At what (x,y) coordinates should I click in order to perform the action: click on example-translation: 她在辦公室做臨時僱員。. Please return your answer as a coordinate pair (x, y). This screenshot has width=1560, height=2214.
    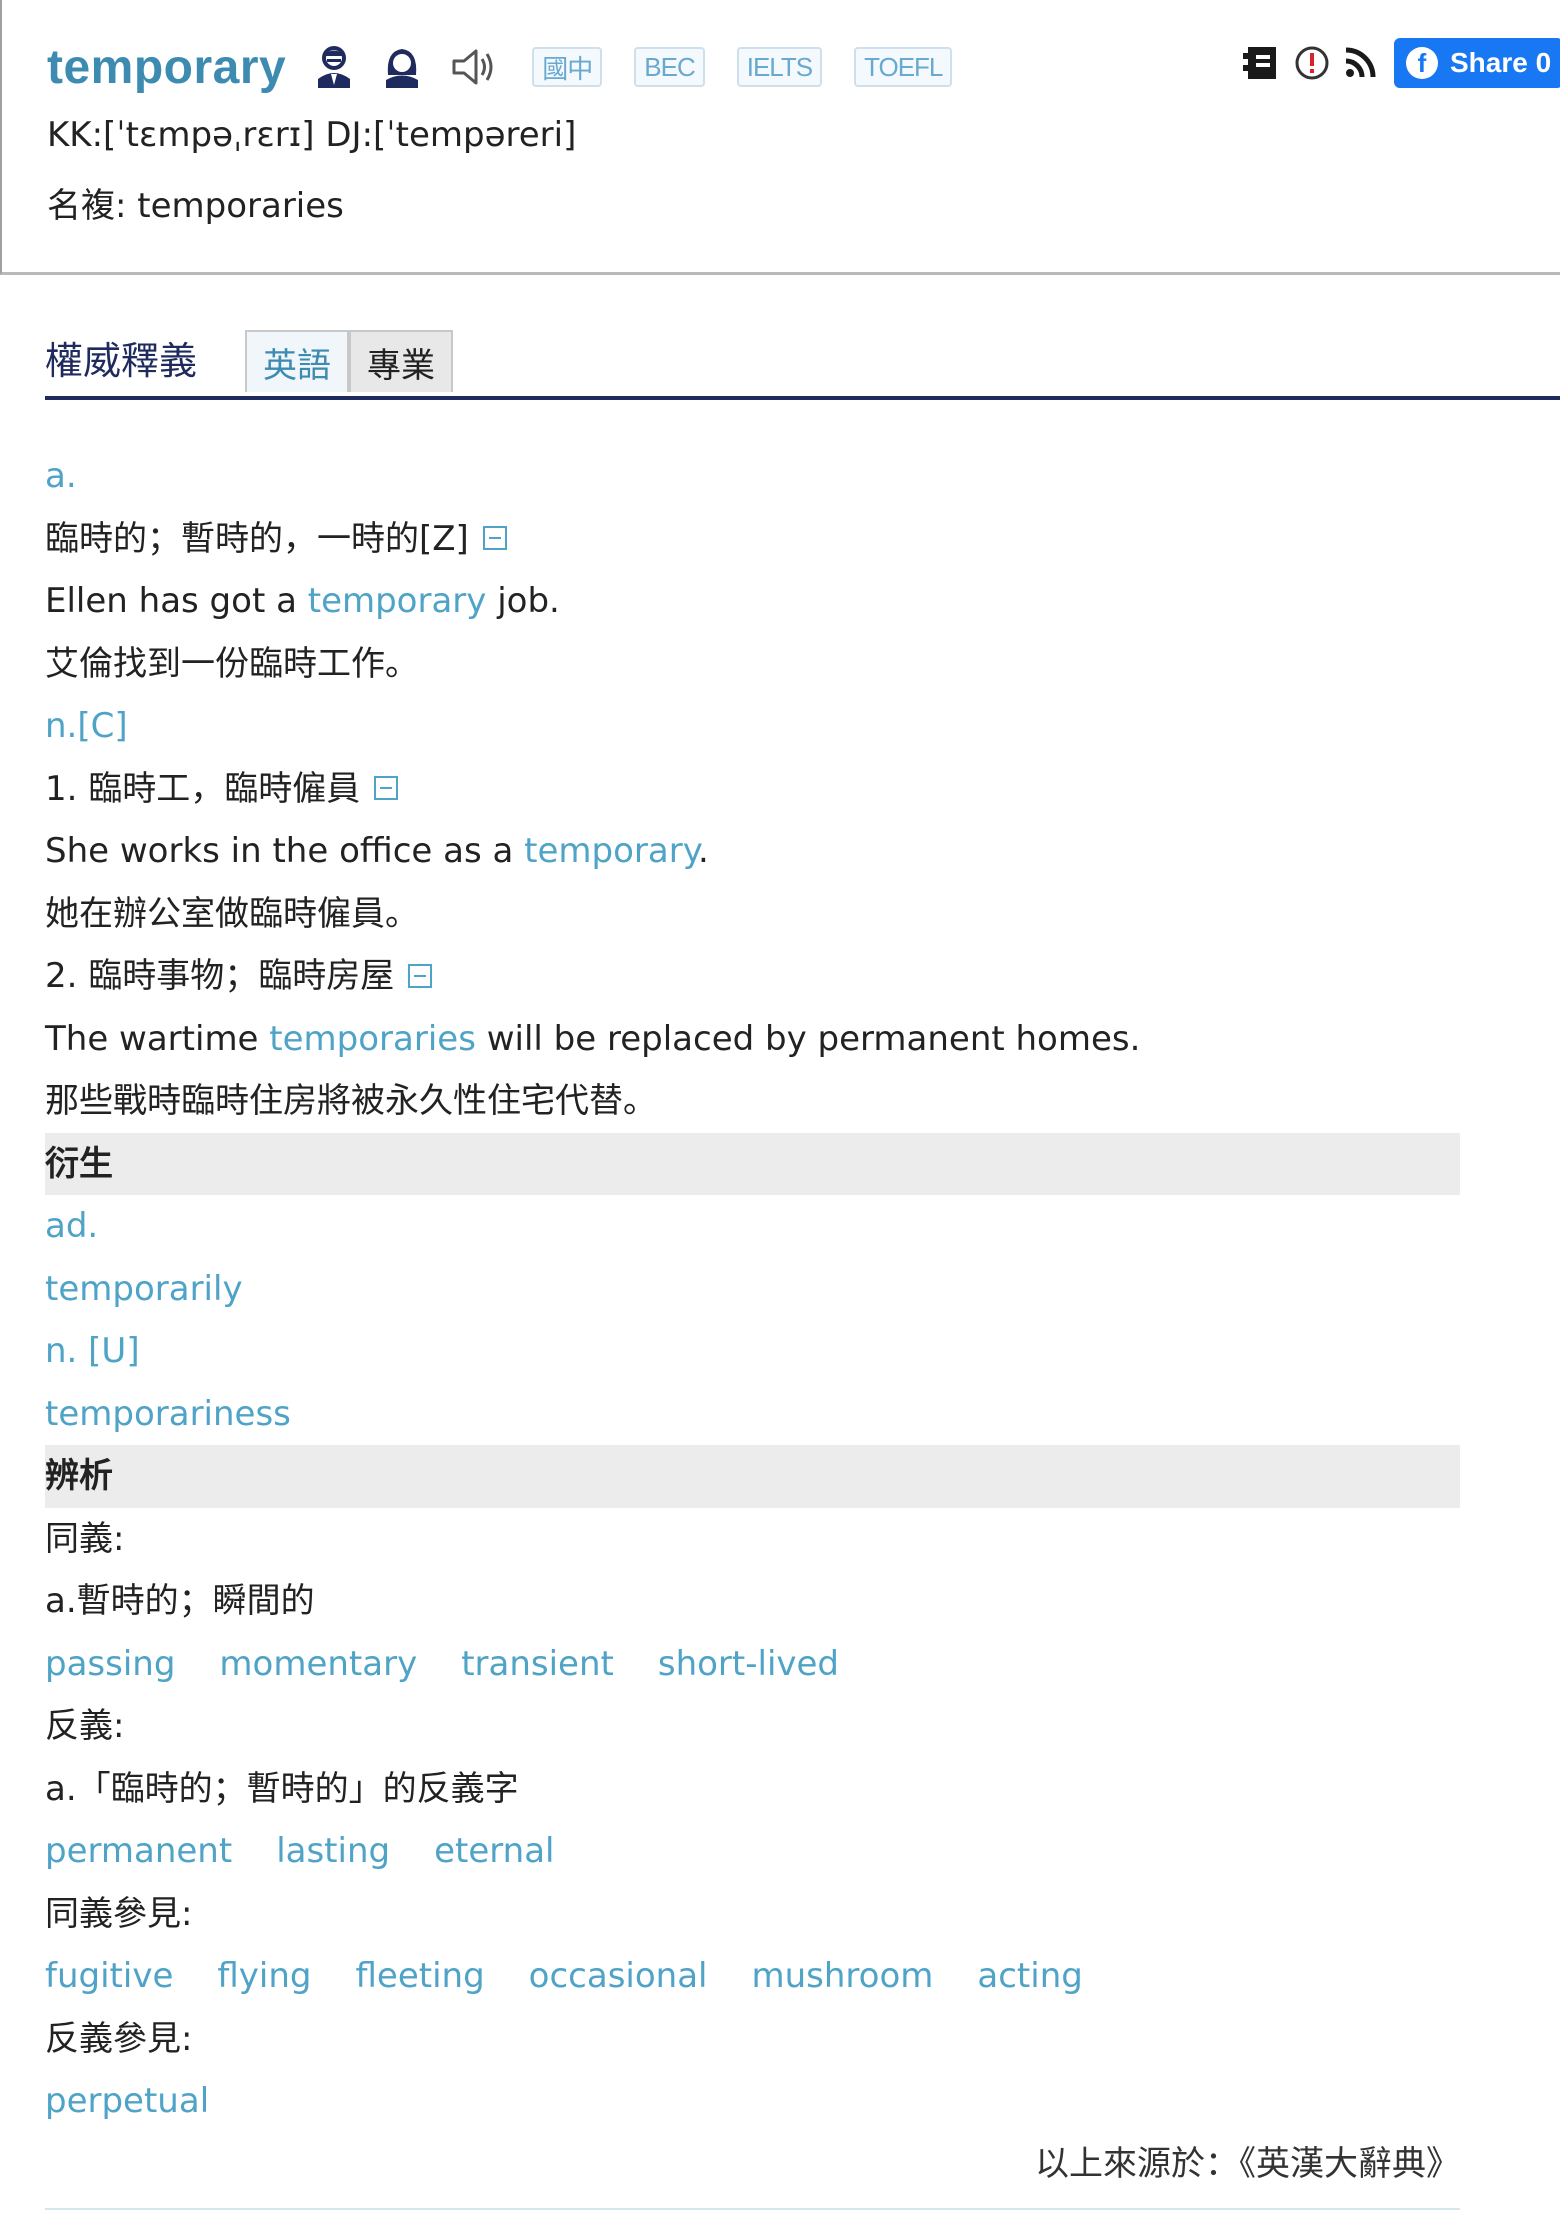
    Looking at the image, I should click on (232, 913).